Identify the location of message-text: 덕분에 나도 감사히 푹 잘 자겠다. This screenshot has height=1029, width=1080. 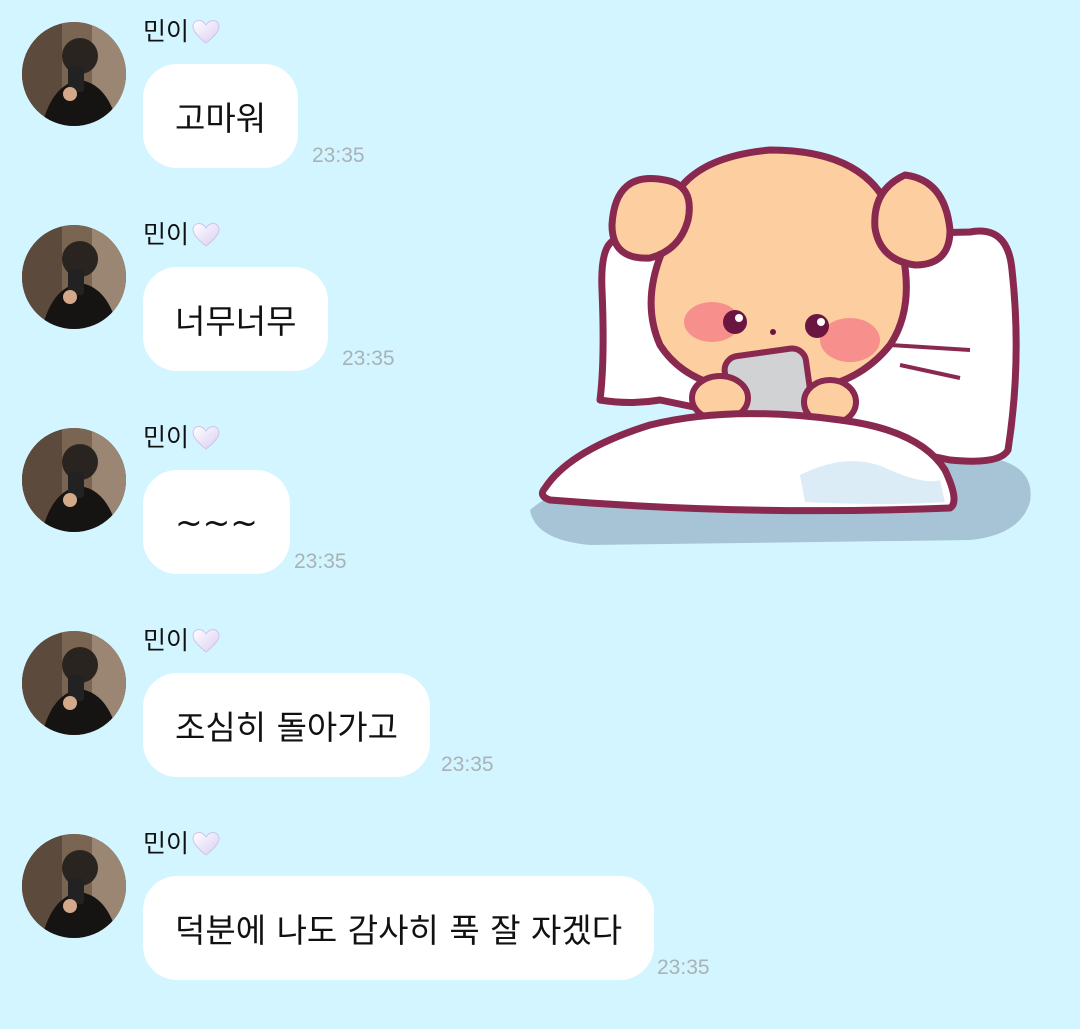
(399, 930).